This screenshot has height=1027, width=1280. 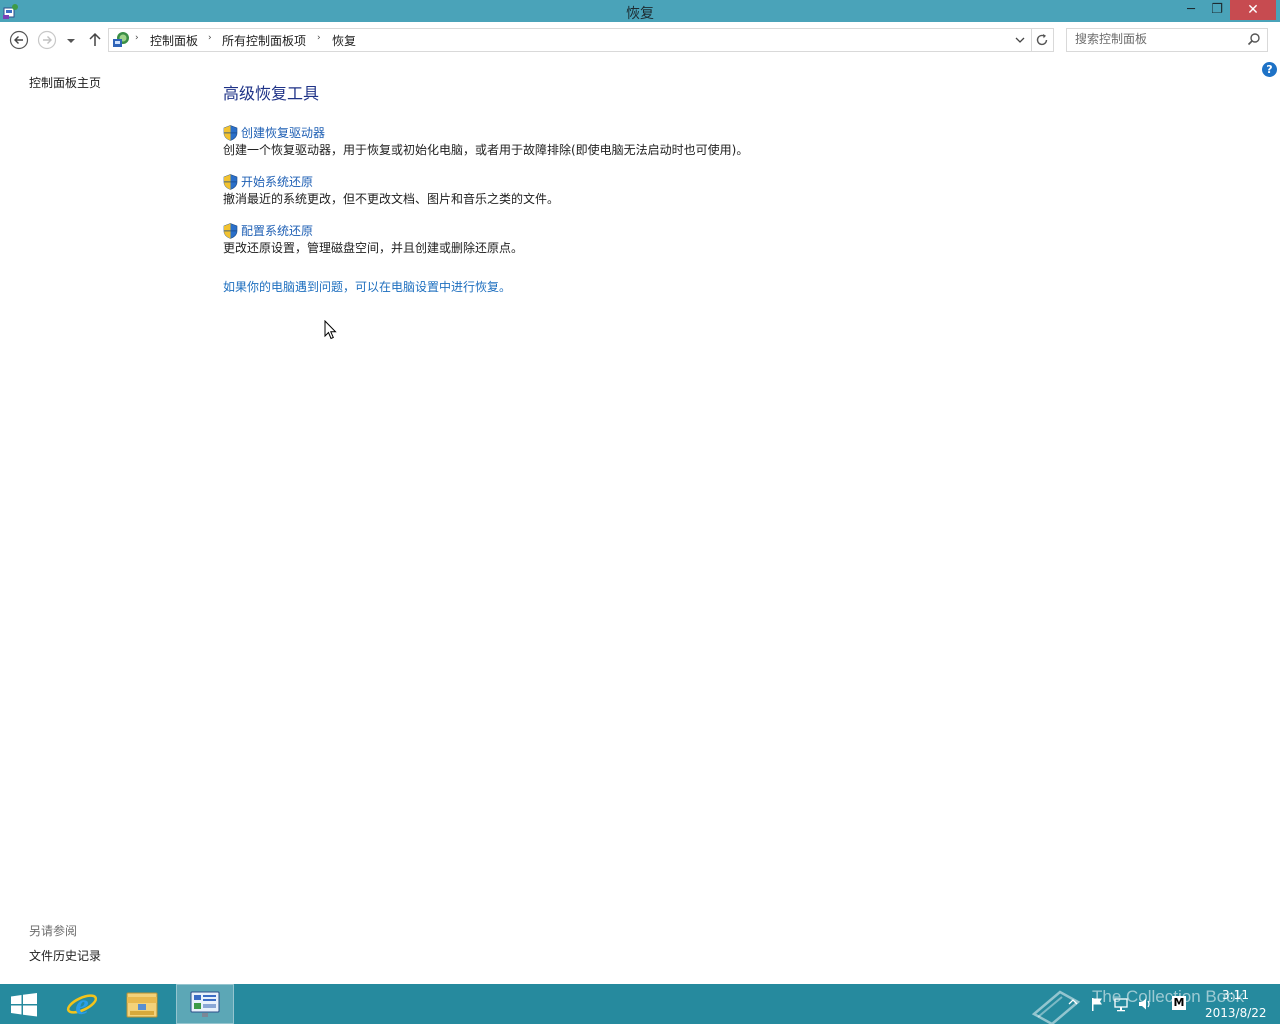 What do you see at coordinates (19, 40) in the screenshot?
I see `back-button` at bounding box center [19, 40].